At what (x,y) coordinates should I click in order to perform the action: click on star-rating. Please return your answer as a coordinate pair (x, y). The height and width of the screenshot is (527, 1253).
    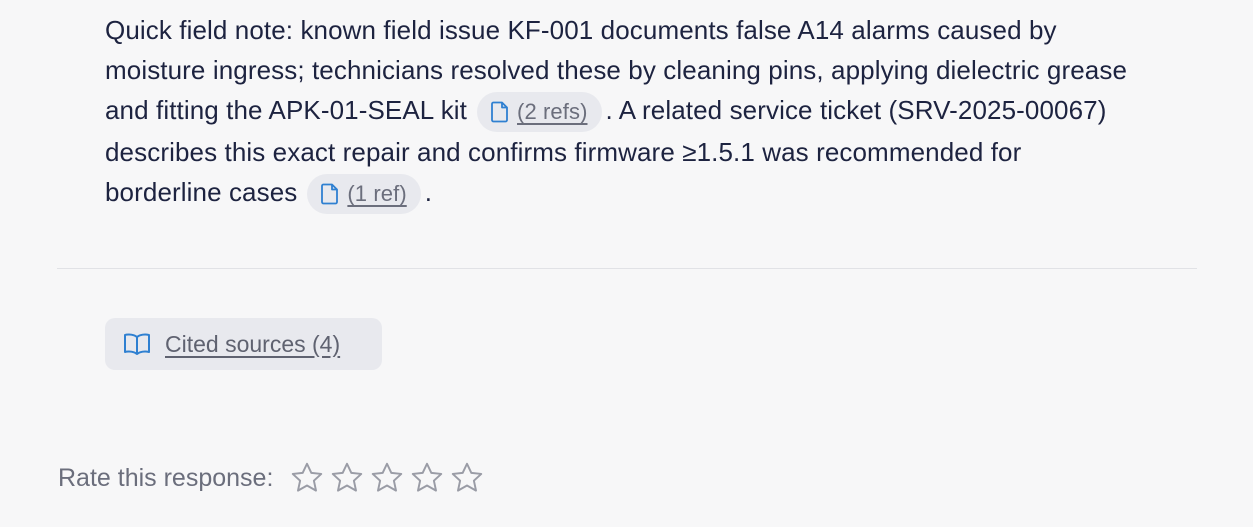
    Looking at the image, I should click on (387, 478).